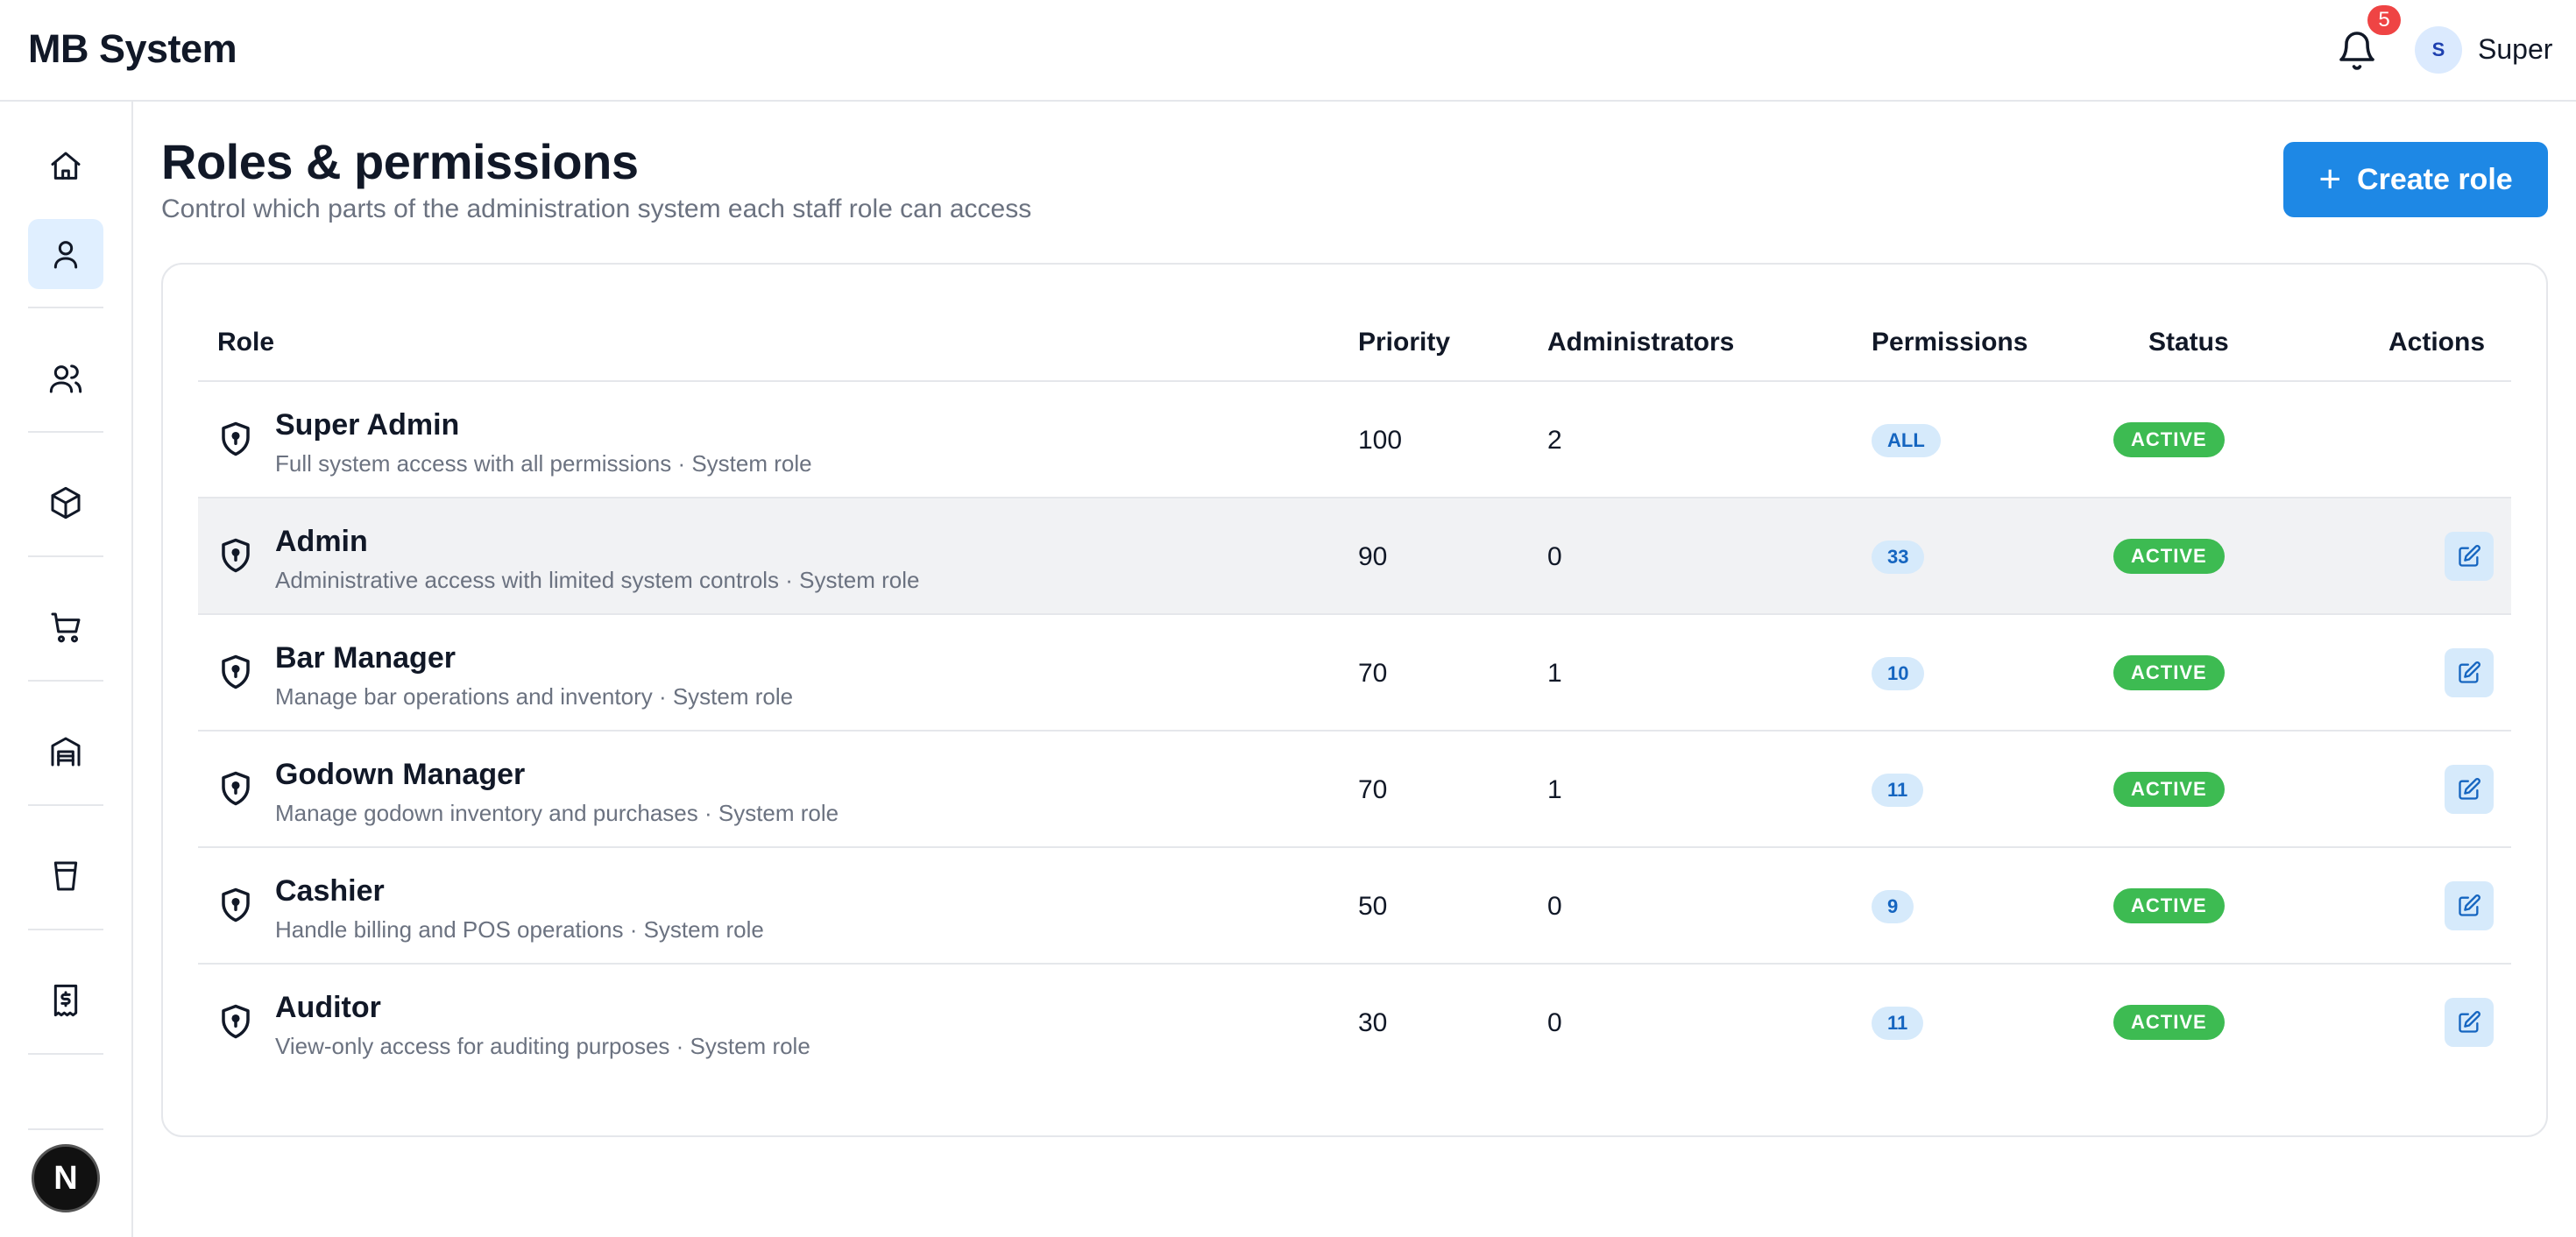 The width and height of the screenshot is (2576, 1237). I want to click on sidebar-item-billing, so click(65, 1000).